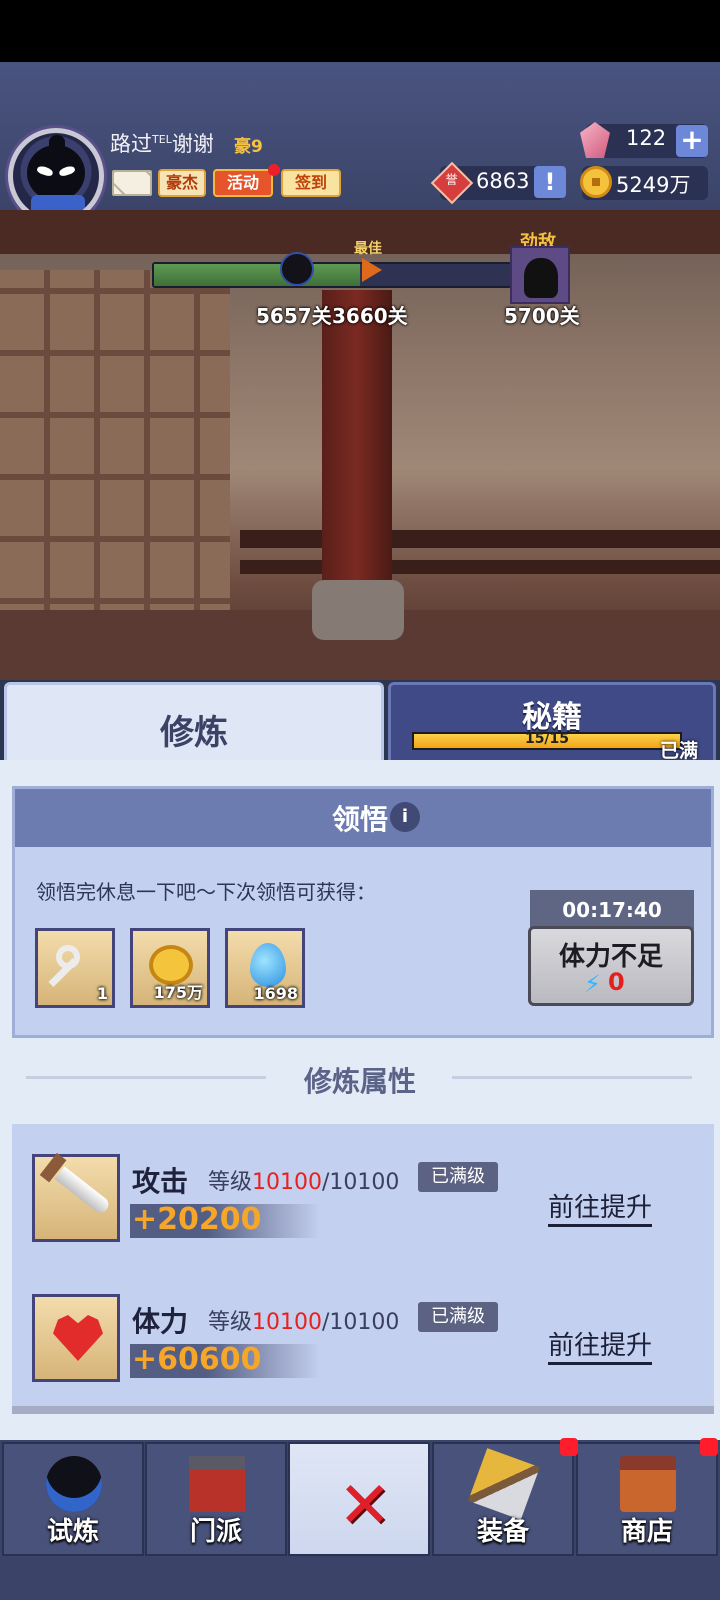 The height and width of the screenshot is (1600, 720). Describe the element at coordinates (268, 965) in the screenshot. I see `water-drop-icon` at that location.